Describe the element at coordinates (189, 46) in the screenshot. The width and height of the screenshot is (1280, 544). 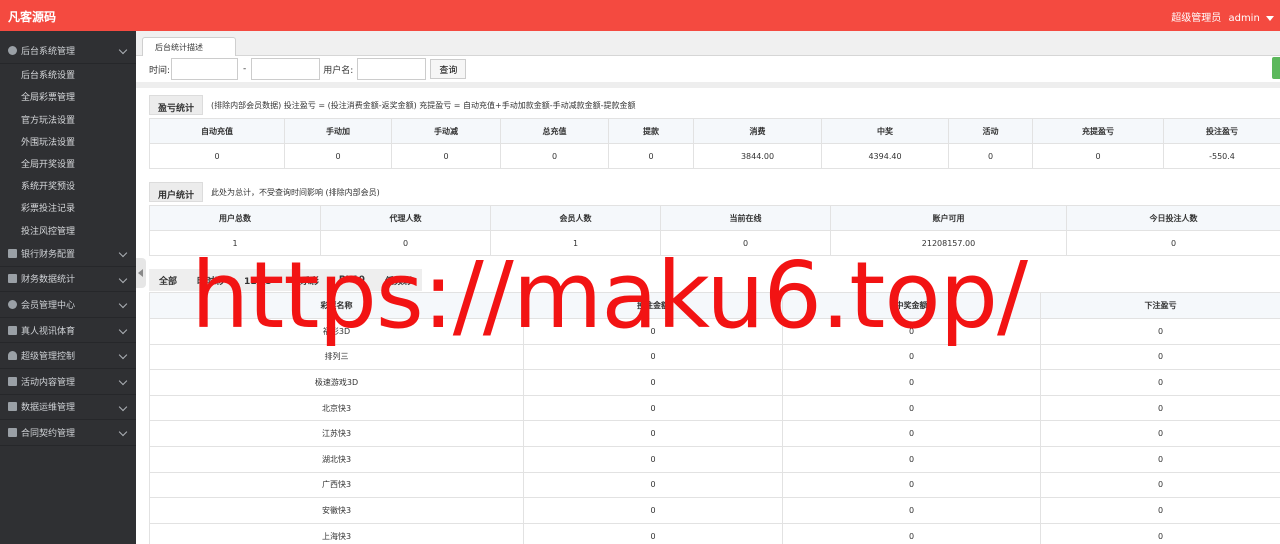
I see `tab-stats: 后台统计描述` at that location.